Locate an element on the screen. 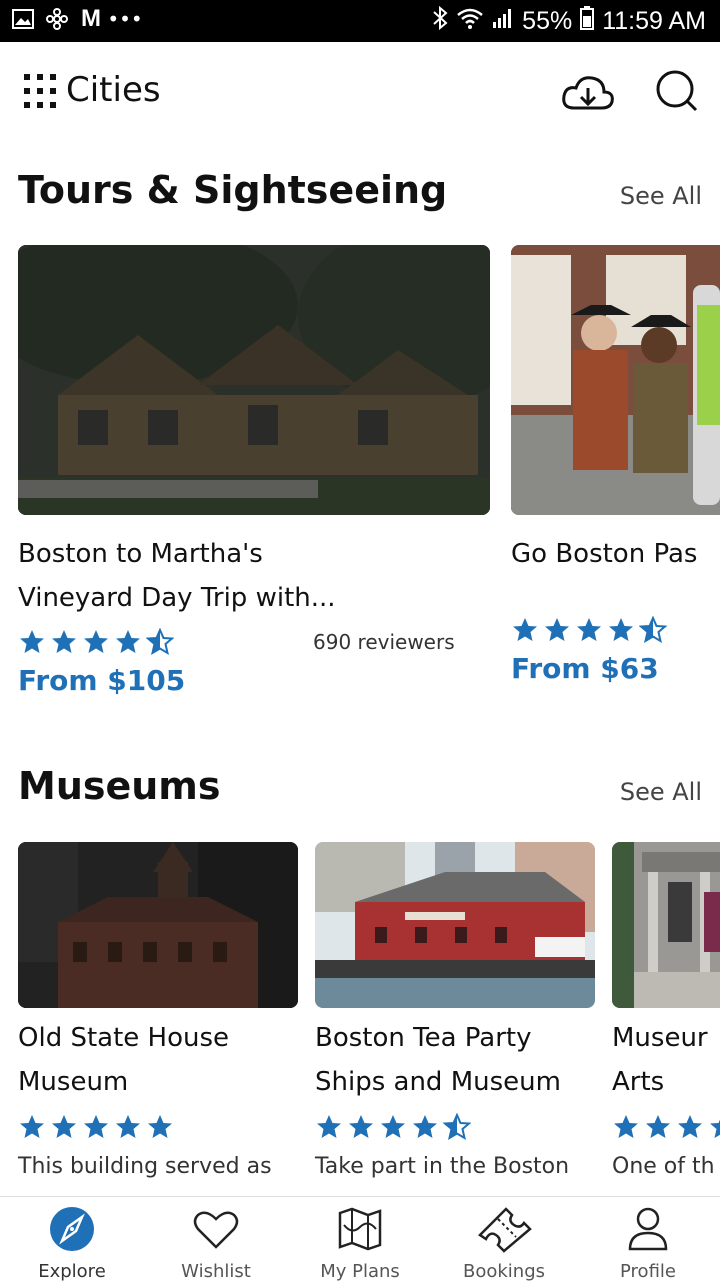 This screenshot has width=720, height=1282. tab-explore: Explore is located at coordinates (72, 1239).